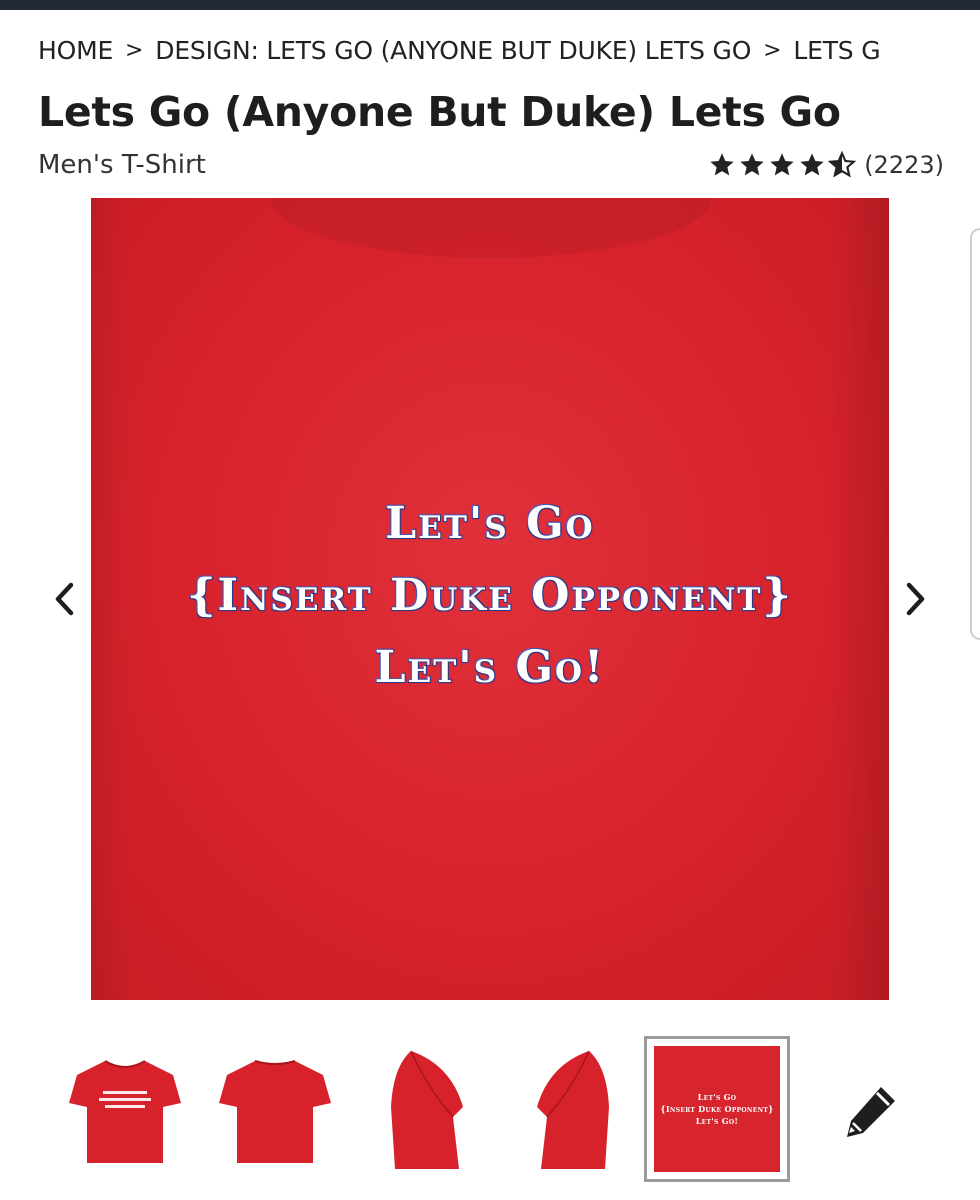 The width and height of the screenshot is (980, 1200). Describe the element at coordinates (122, 165) in the screenshot. I see `product-type: Men's T-Shirt` at that location.